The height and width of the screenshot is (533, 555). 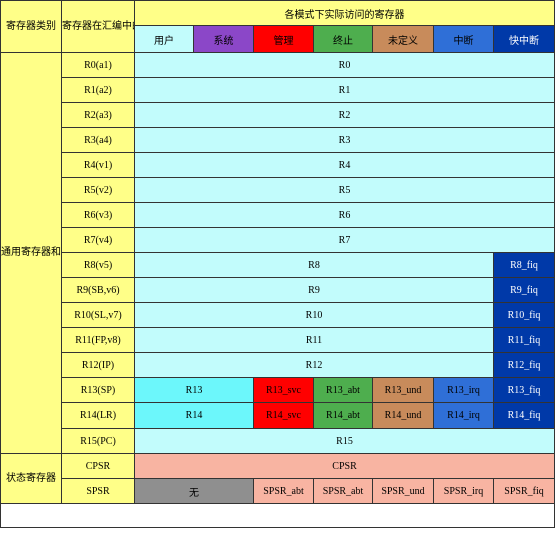 I want to click on reg-r13-abt: R13_abt, so click(x=343, y=390).